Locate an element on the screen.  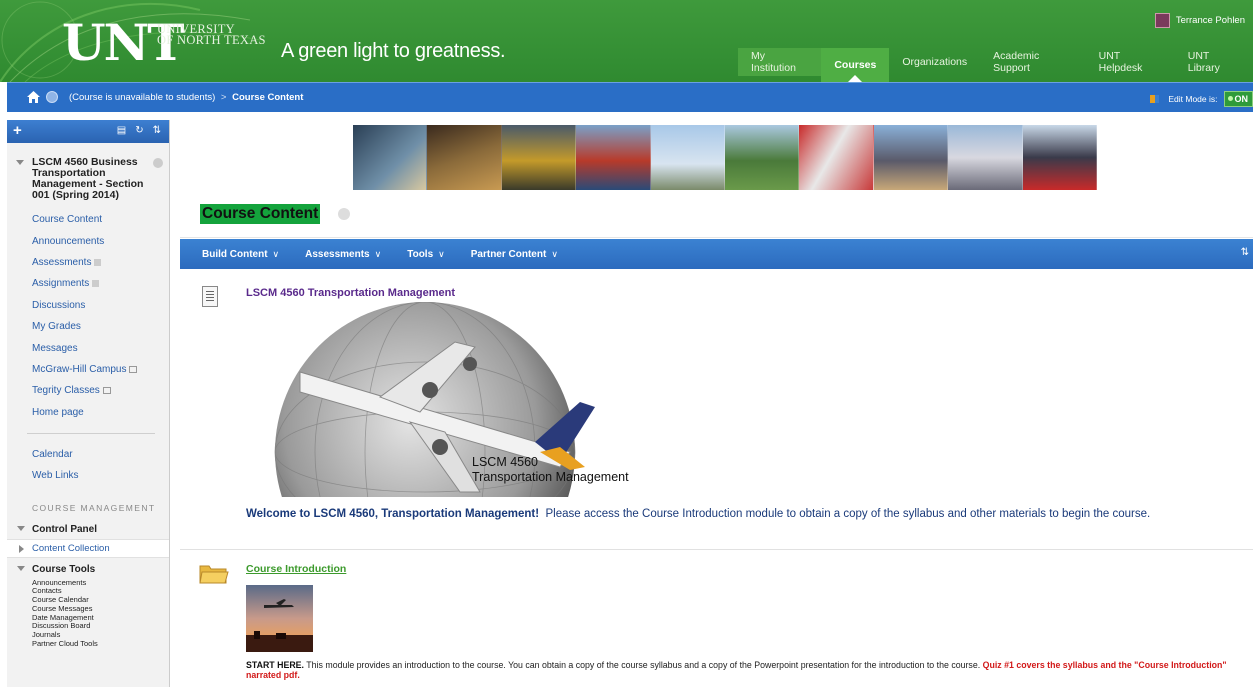
sidebar-item-label: Web Links is located at coordinates (55, 476).